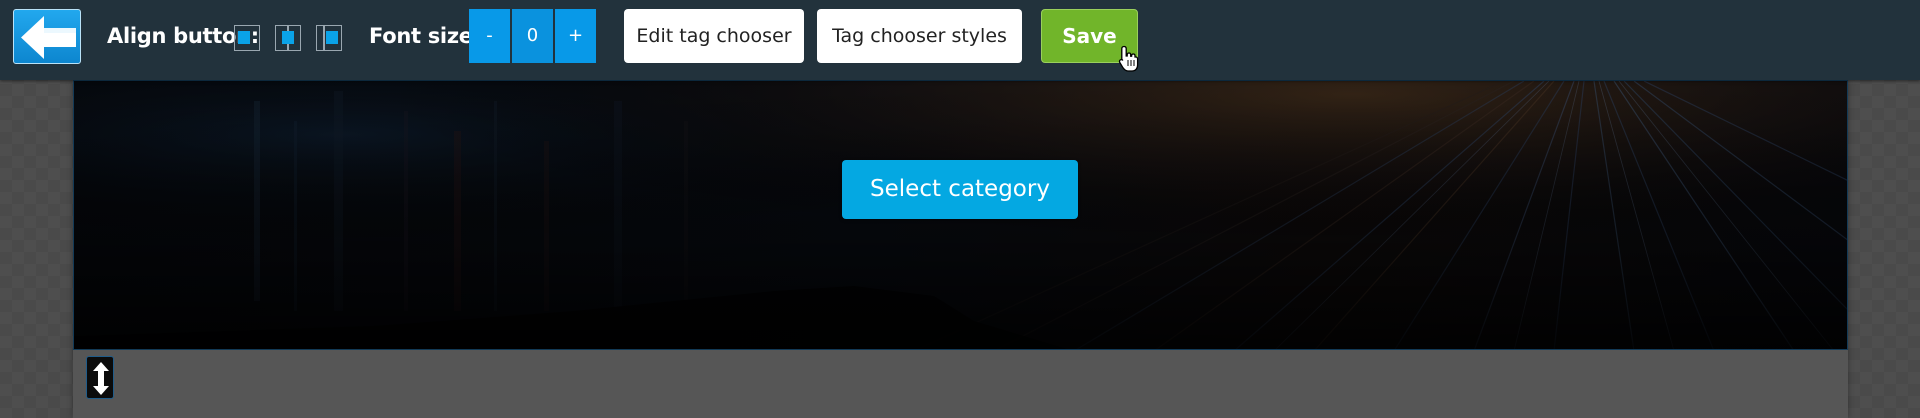 The image size is (1920, 418). Describe the element at coordinates (960, 189) in the screenshot. I see `select-category-button: Select category` at that location.